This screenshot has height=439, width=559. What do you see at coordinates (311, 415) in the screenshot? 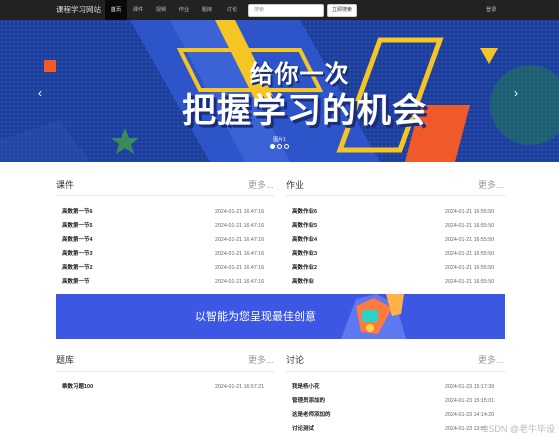
I see `list-item-title: 这是老师添加的` at bounding box center [311, 415].